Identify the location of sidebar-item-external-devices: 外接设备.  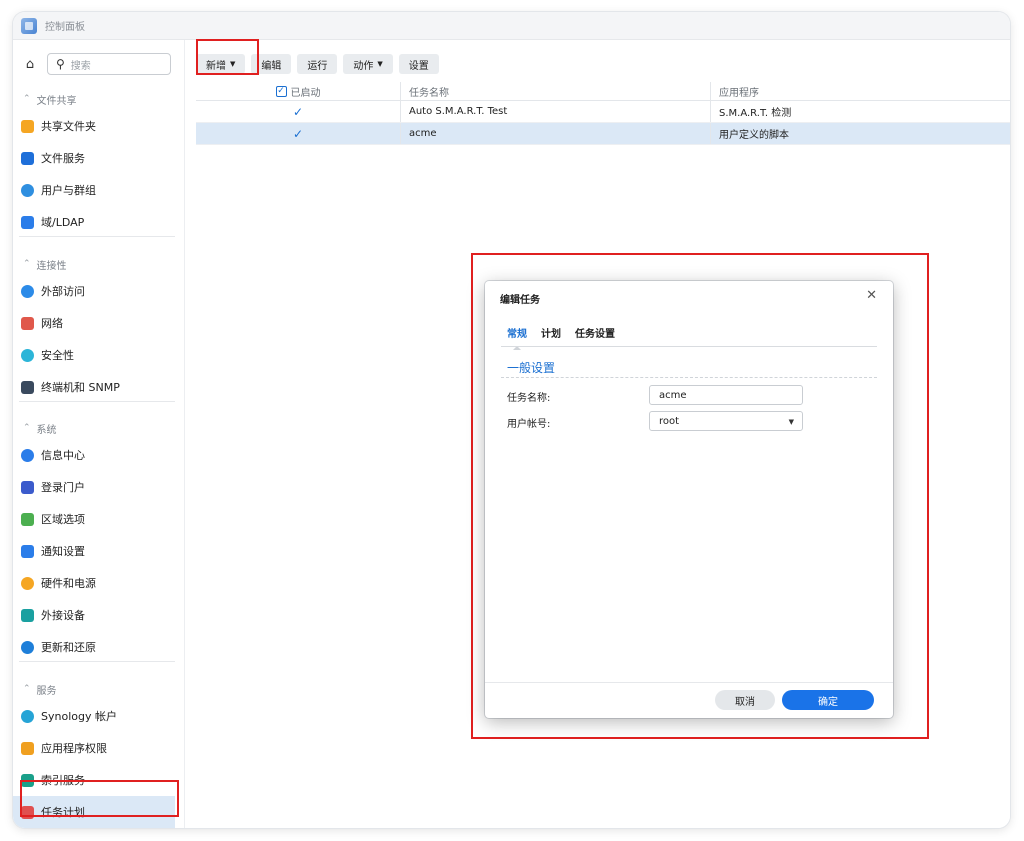
(94, 615).